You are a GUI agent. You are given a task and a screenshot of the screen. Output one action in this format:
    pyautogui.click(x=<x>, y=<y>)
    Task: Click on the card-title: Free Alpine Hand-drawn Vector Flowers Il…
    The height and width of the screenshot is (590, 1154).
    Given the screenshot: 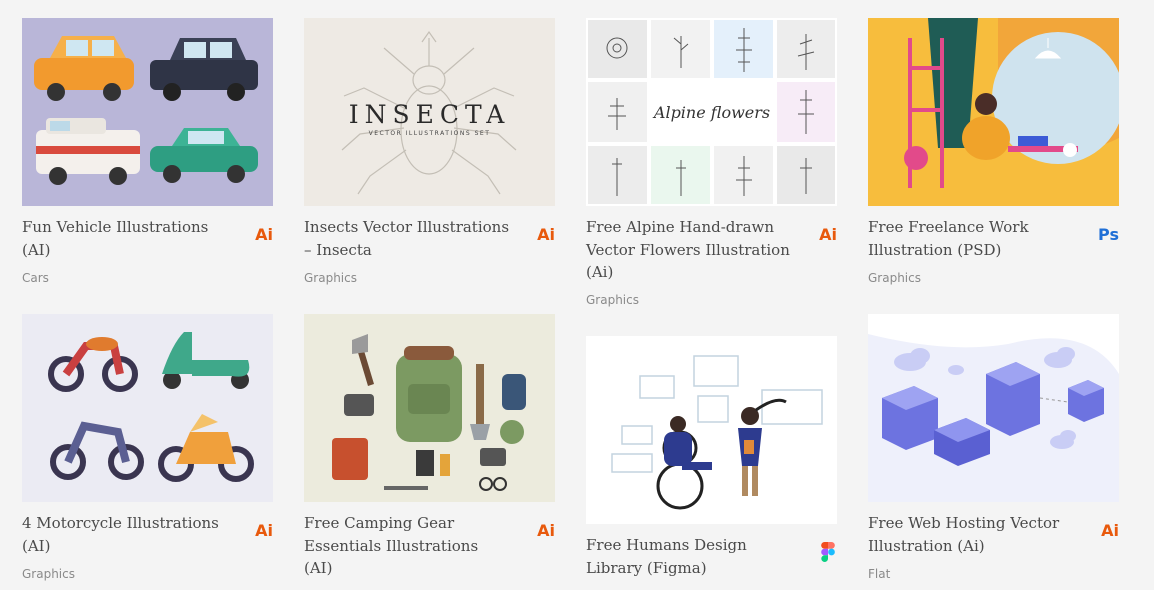 What is the action you would take?
    pyautogui.click(x=693, y=250)
    